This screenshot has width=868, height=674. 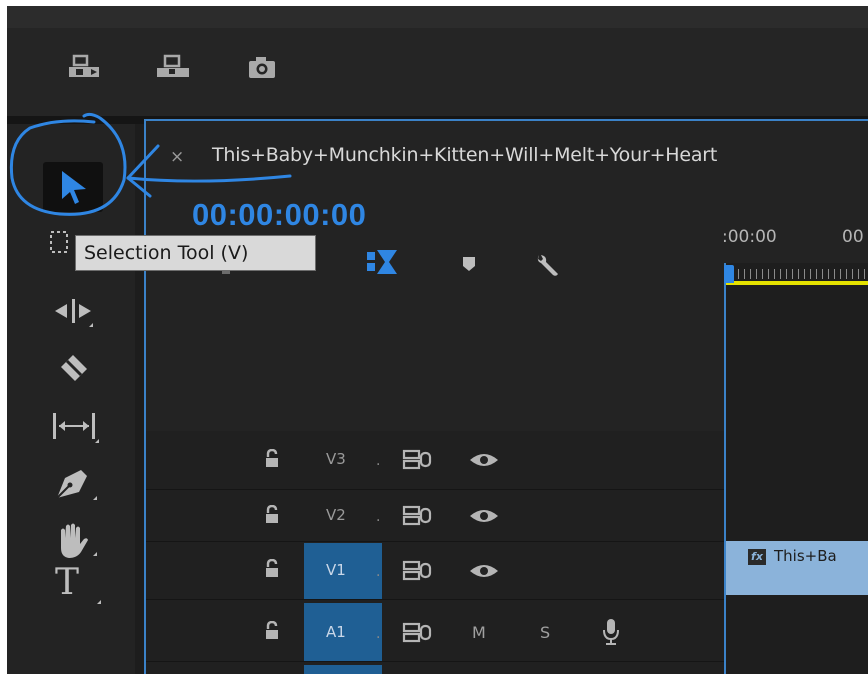 I want to click on selection-tool-button, so click(x=73, y=187).